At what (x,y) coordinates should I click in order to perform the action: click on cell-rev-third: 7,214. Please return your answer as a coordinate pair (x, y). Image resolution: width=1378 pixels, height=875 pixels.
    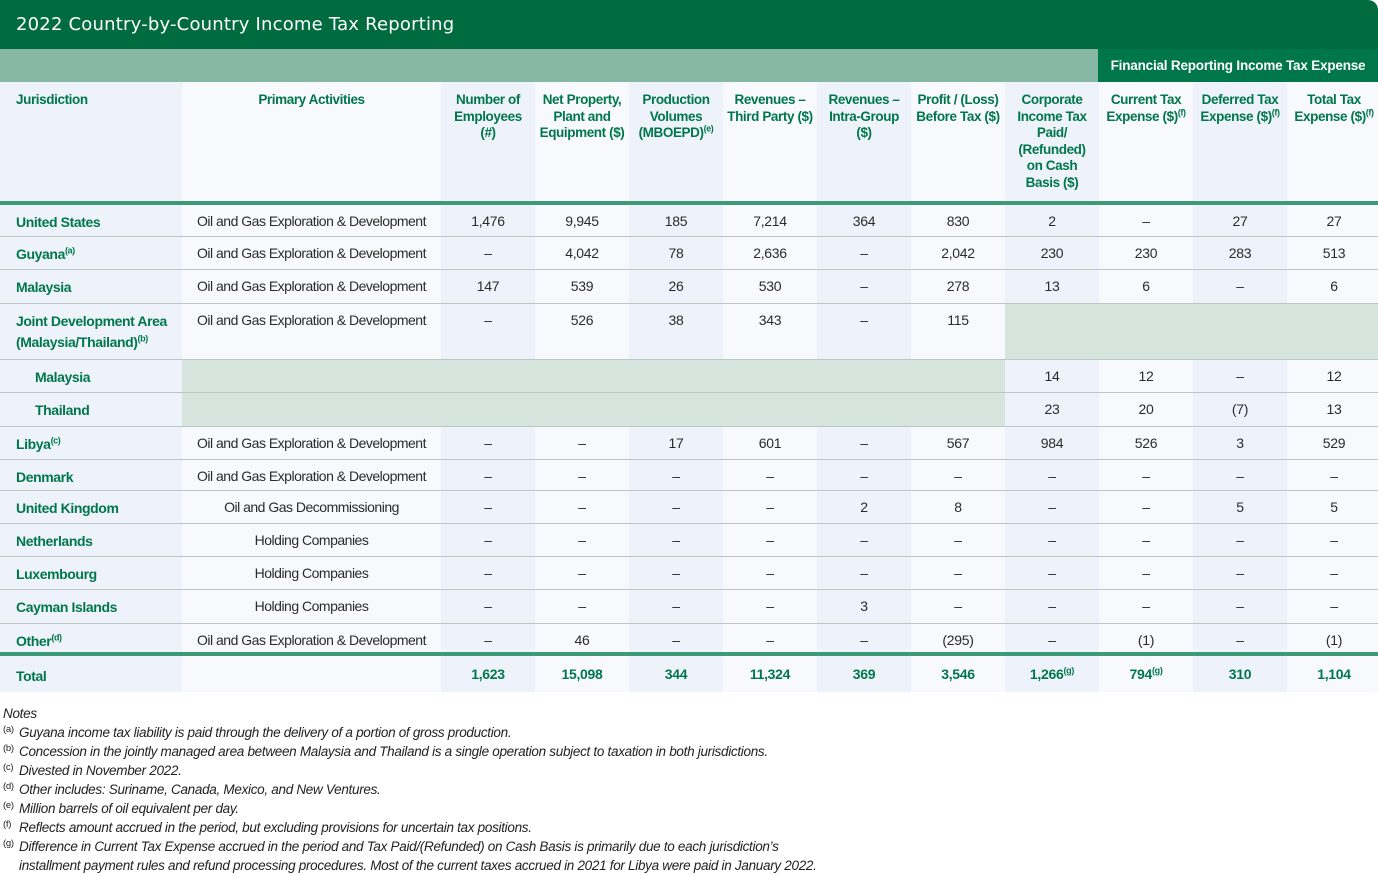
    Looking at the image, I should click on (770, 220).